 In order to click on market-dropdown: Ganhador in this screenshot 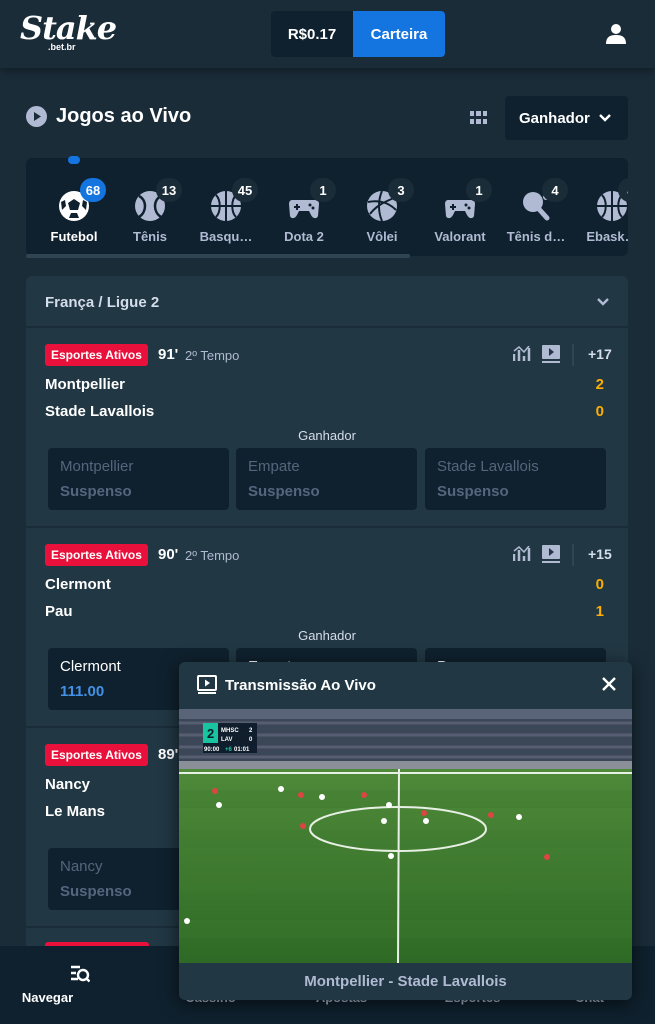, I will do `click(566, 118)`.